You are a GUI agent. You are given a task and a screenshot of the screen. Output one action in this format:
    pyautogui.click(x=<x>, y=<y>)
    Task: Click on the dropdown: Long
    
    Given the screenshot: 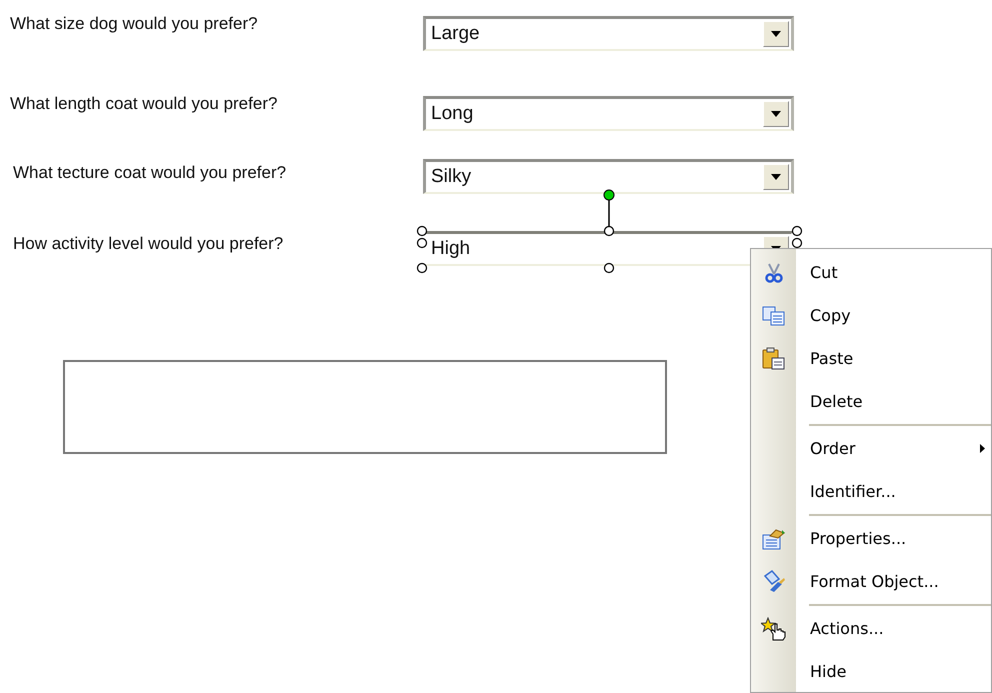 What is the action you would take?
    pyautogui.click(x=608, y=113)
    